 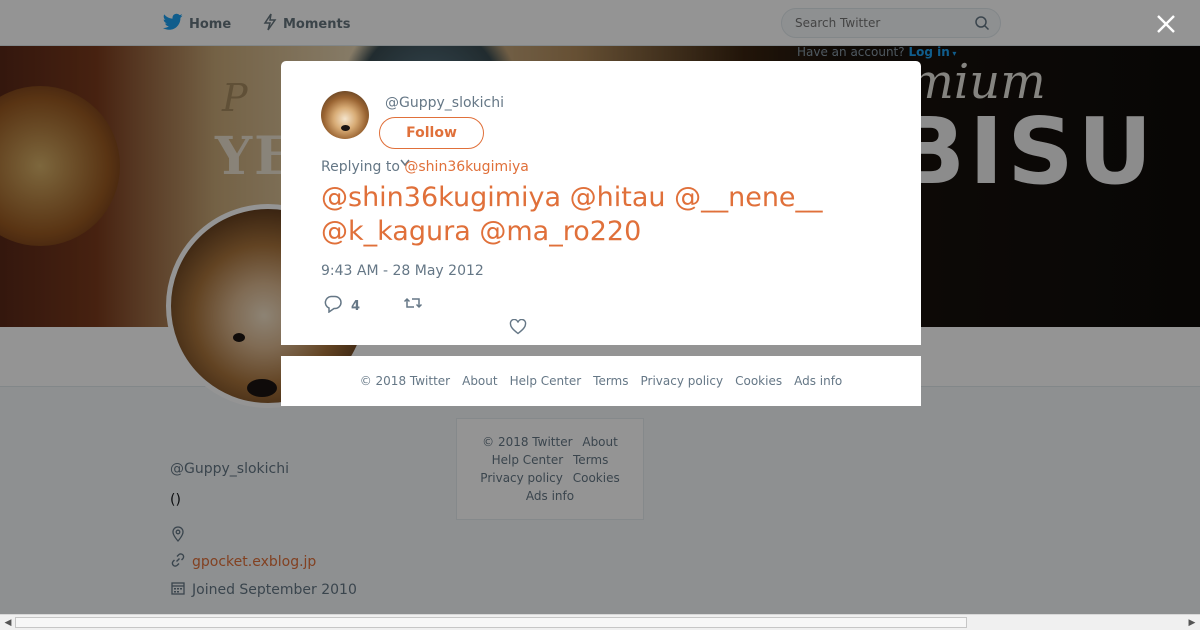 I want to click on scroll-right-arrow-icon: ▶, so click(x=1192, y=623).